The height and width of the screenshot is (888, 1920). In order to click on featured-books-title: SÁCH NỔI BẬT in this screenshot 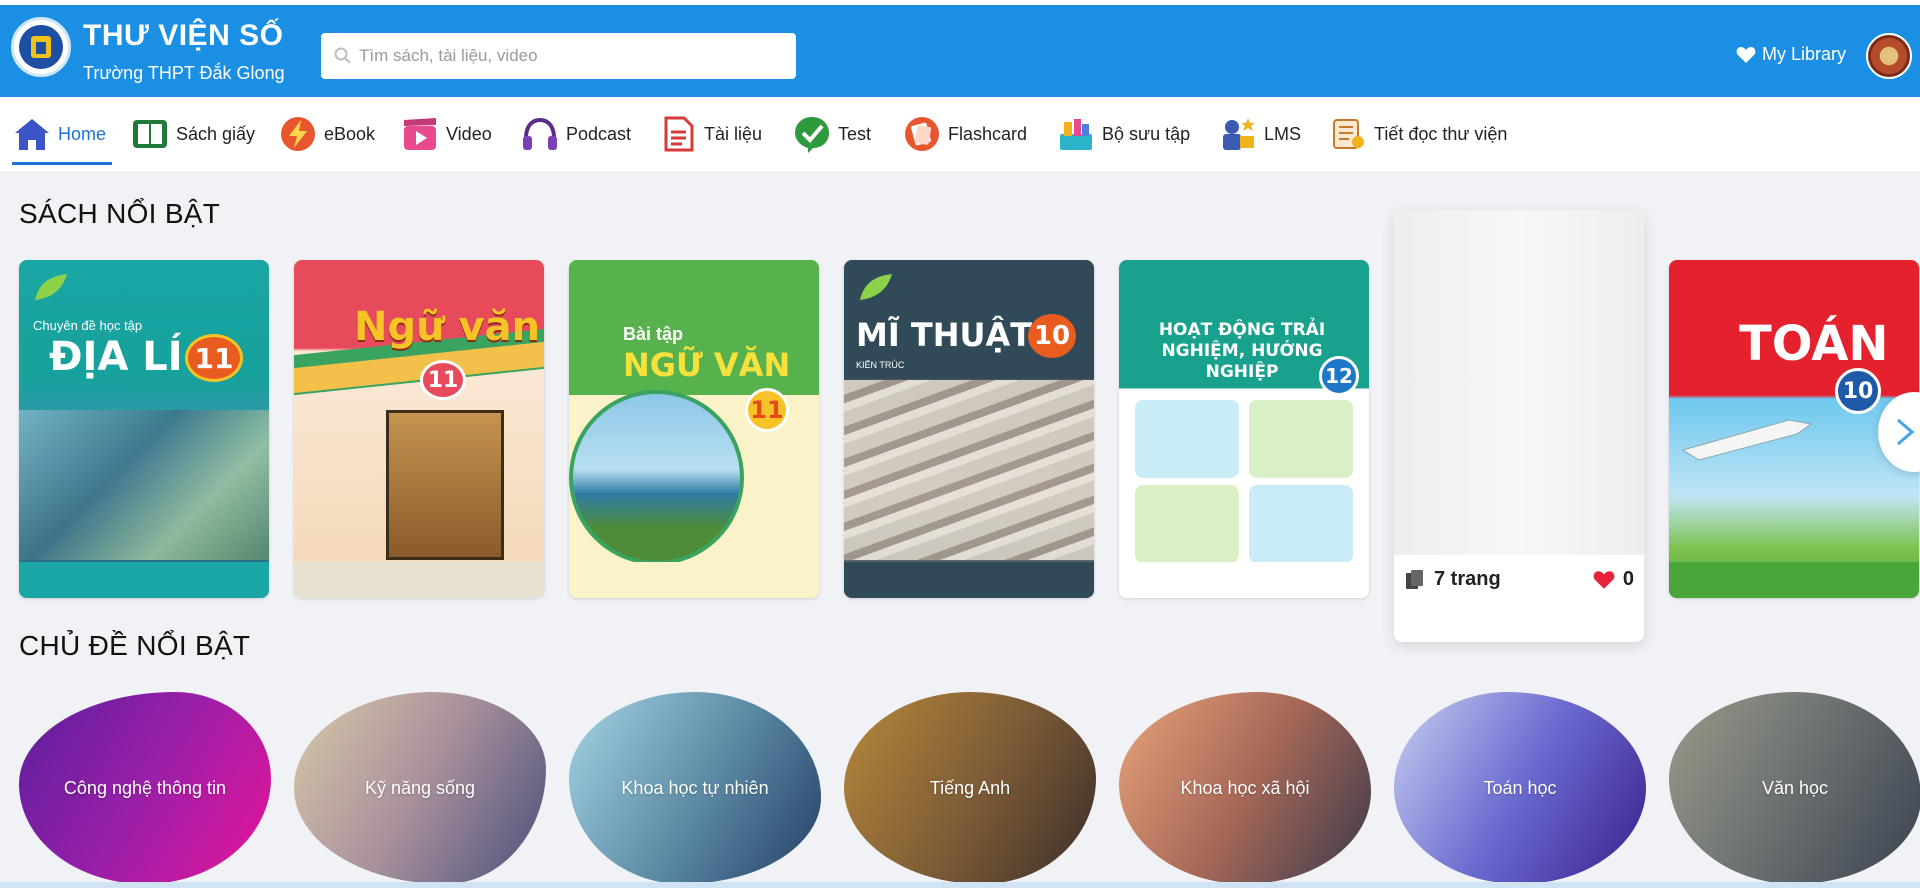, I will do `click(120, 213)`.